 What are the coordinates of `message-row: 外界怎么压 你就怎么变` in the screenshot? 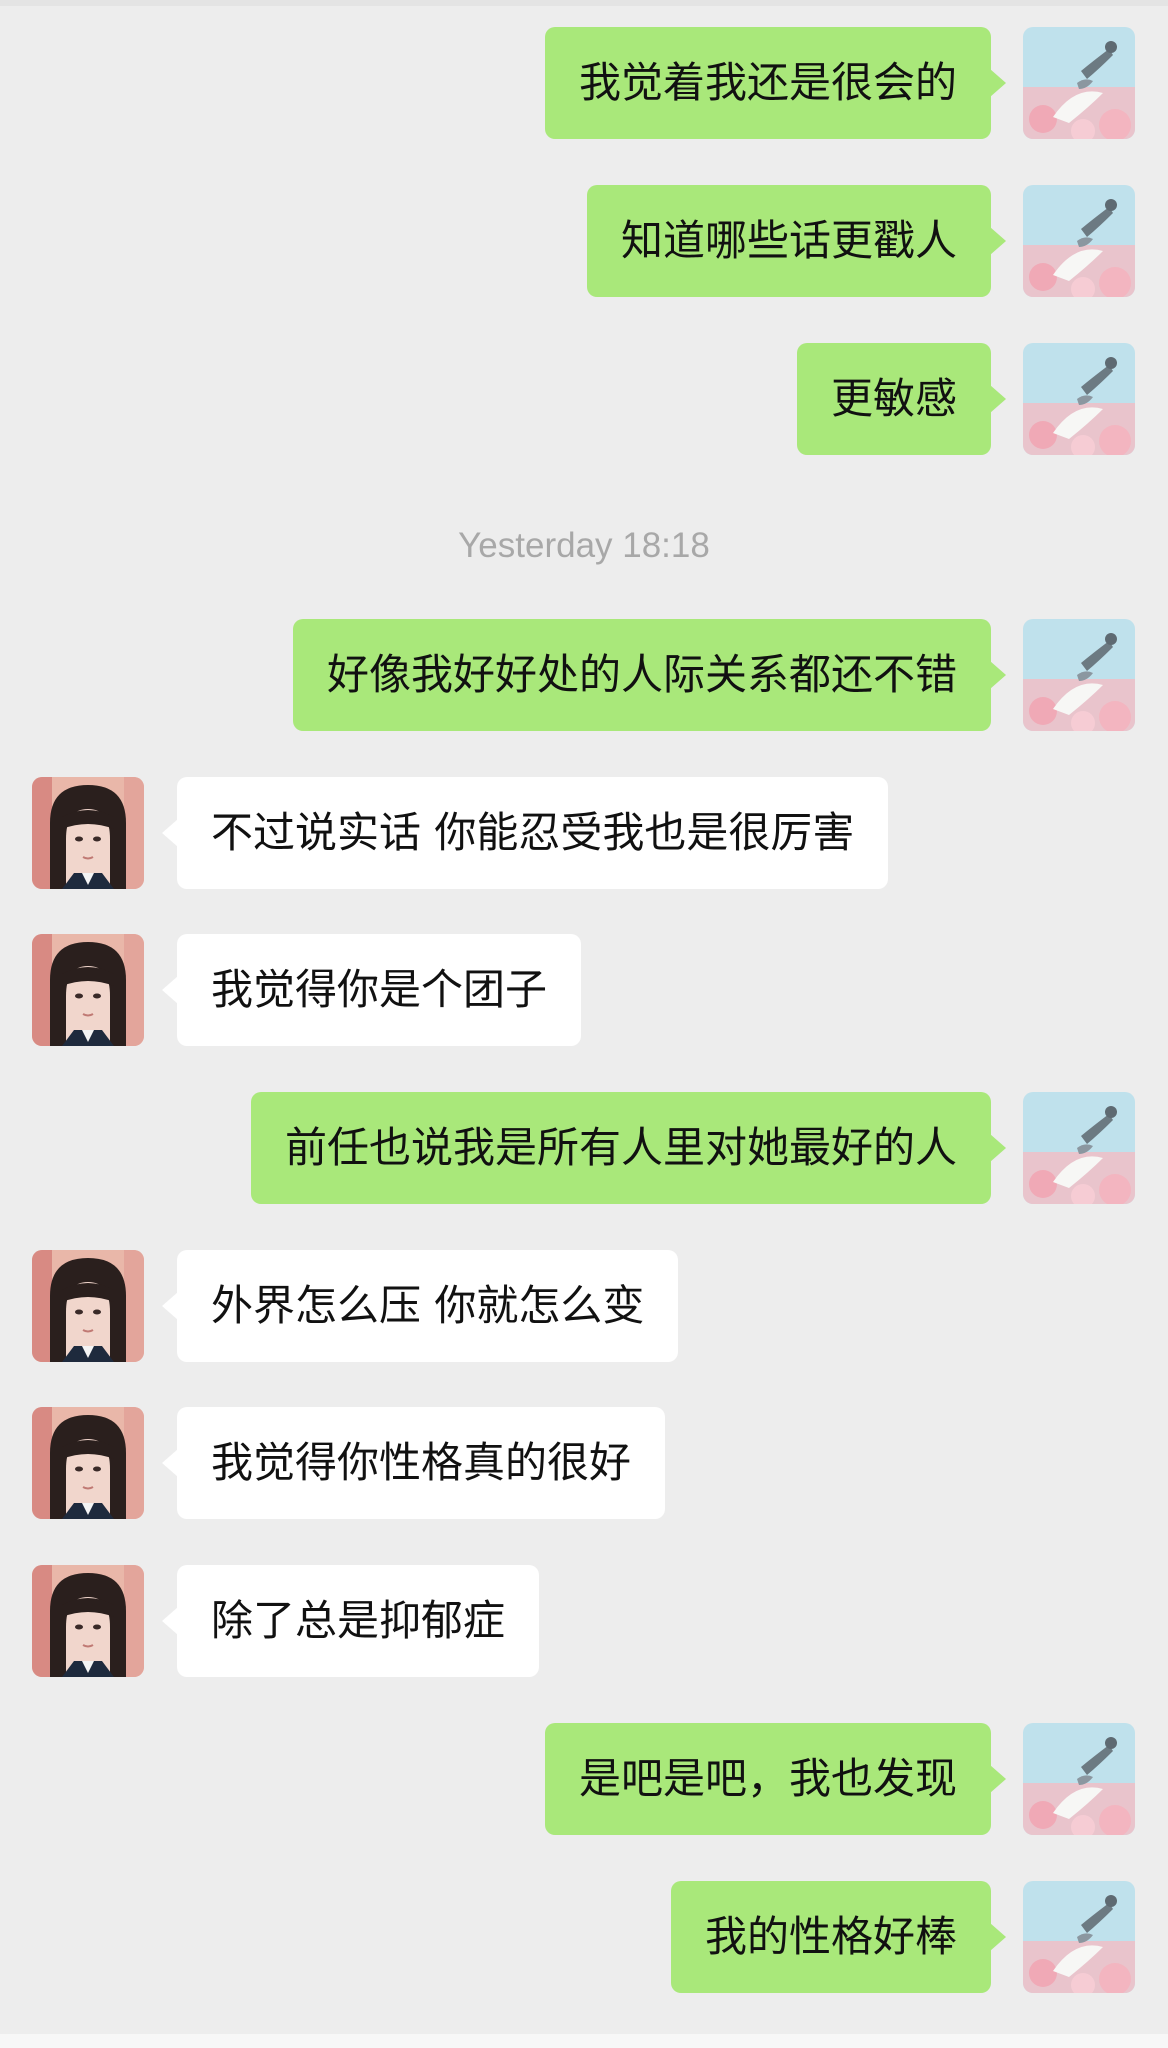 It's located at (584, 1306).